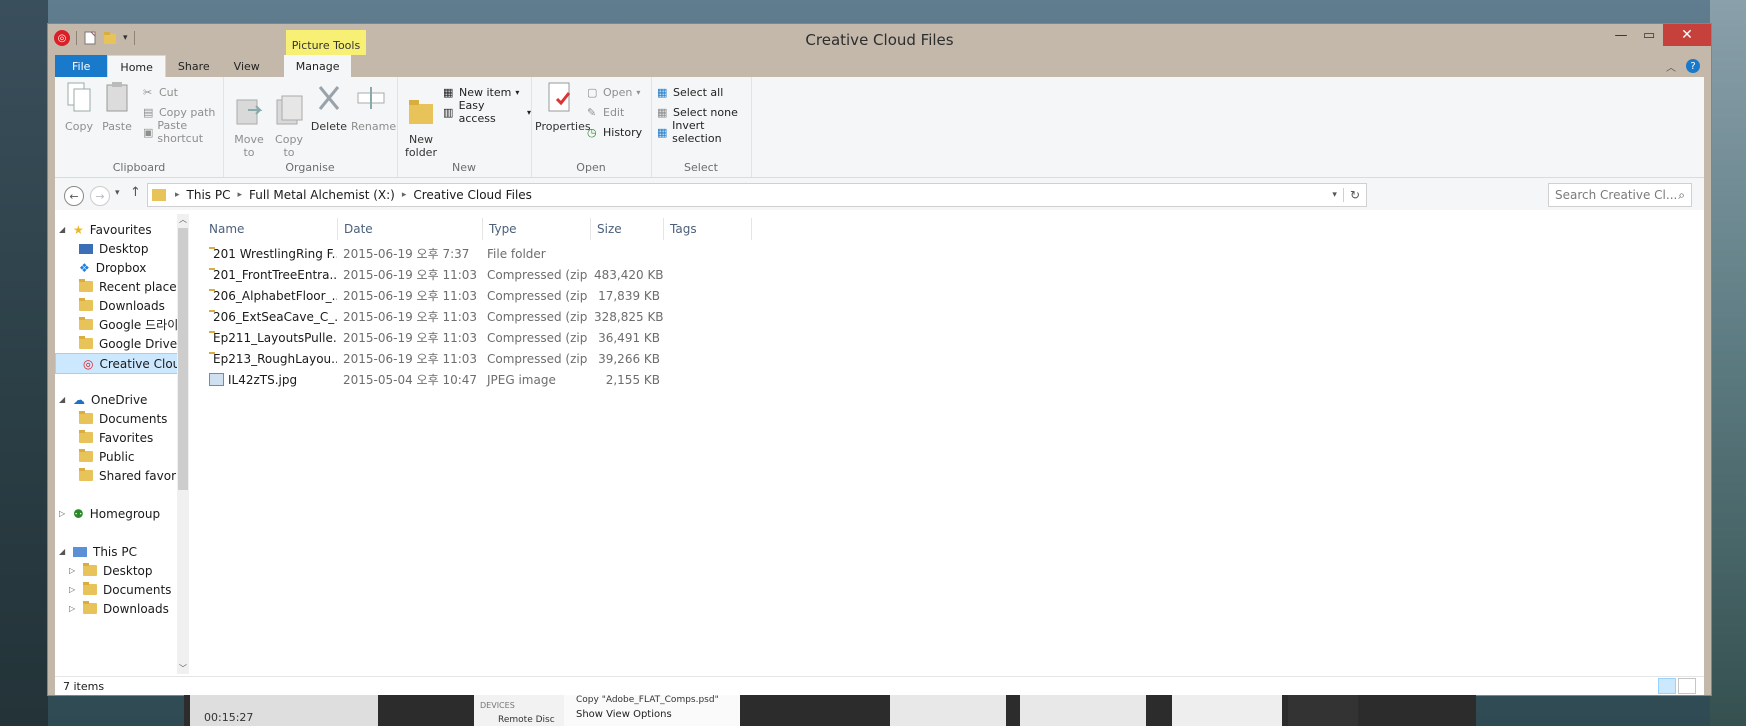 This screenshot has height=726, width=1746. Describe the element at coordinates (270, 229) in the screenshot. I see `column-name: Name` at that location.